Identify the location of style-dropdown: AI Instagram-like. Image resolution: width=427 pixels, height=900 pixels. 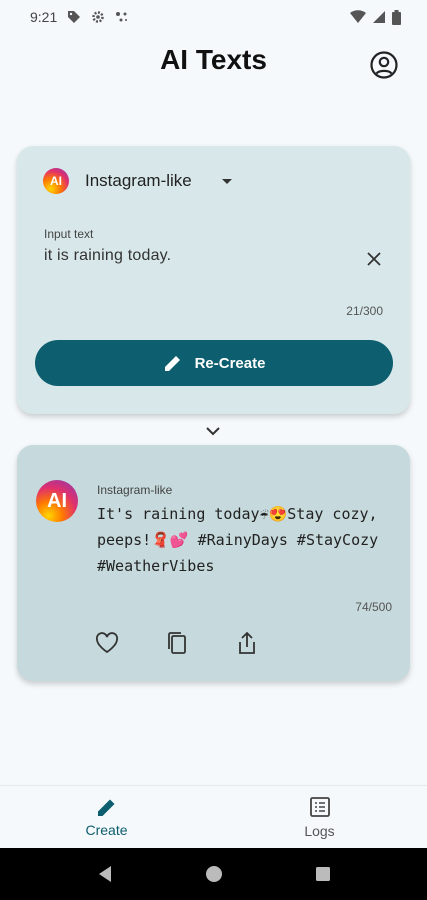
(137, 181).